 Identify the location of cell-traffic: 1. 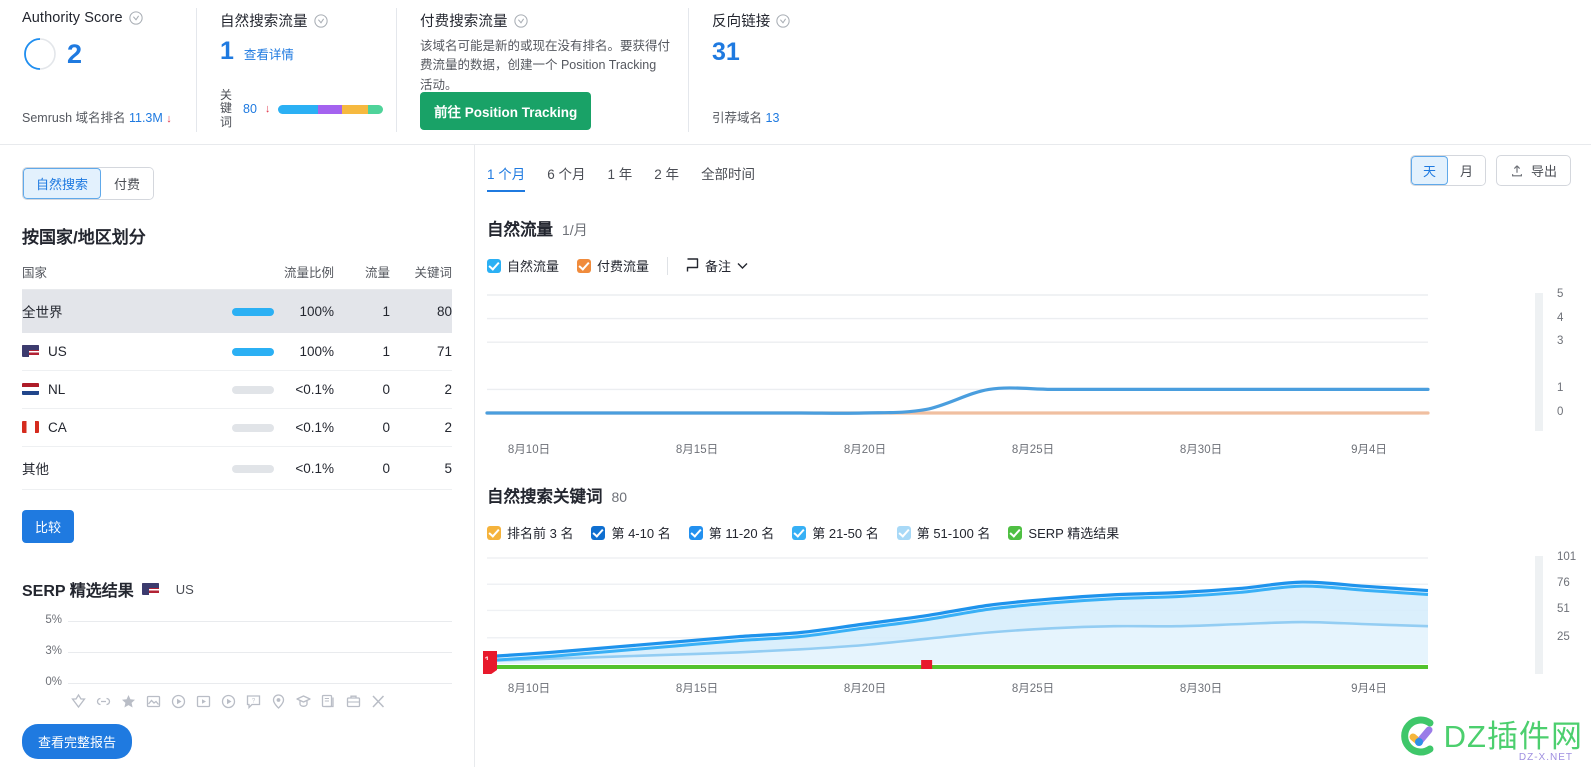
(362, 351).